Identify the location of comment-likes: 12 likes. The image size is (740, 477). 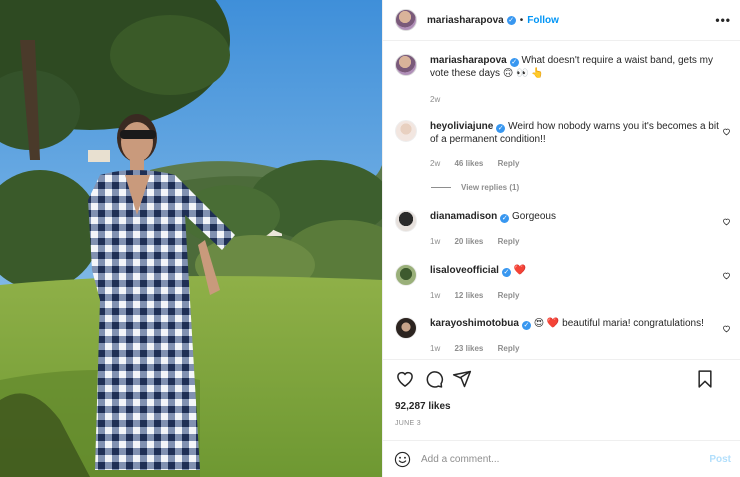
(468, 295).